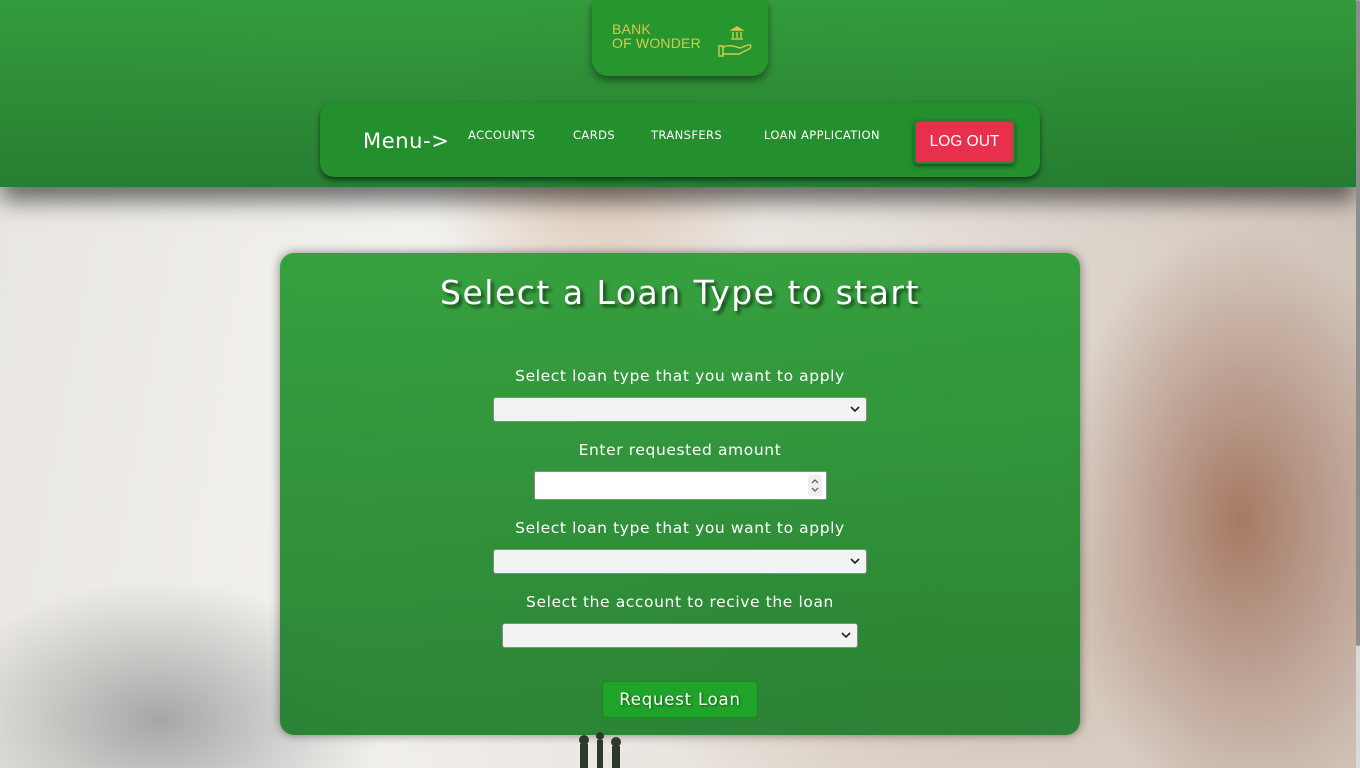 The image size is (1360, 768). What do you see at coordinates (594, 135) in the screenshot?
I see `nav-item-cards: CARDS` at bounding box center [594, 135].